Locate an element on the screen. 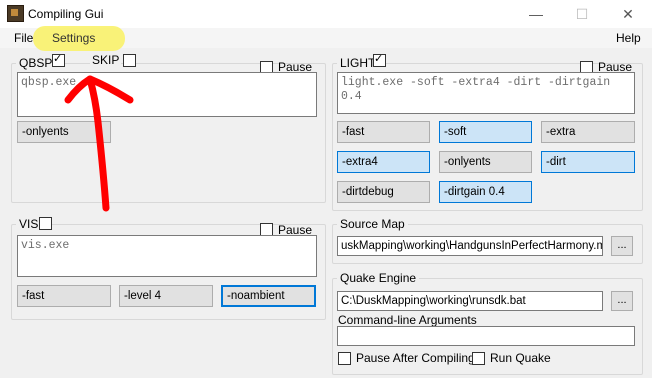 This screenshot has width=652, height=378. source-map-legend: Source Map is located at coordinates (372, 224).